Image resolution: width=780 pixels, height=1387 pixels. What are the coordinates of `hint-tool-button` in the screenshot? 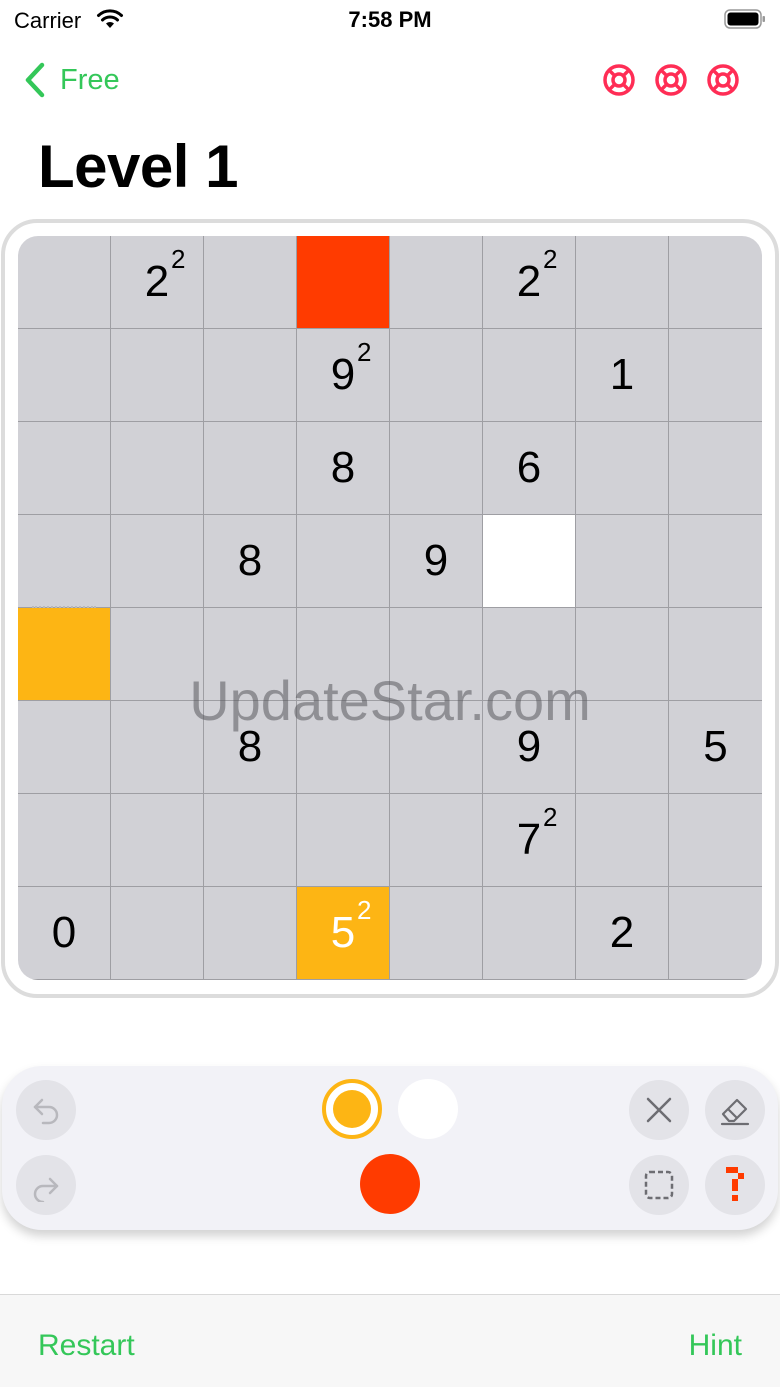 It's located at (735, 1185).